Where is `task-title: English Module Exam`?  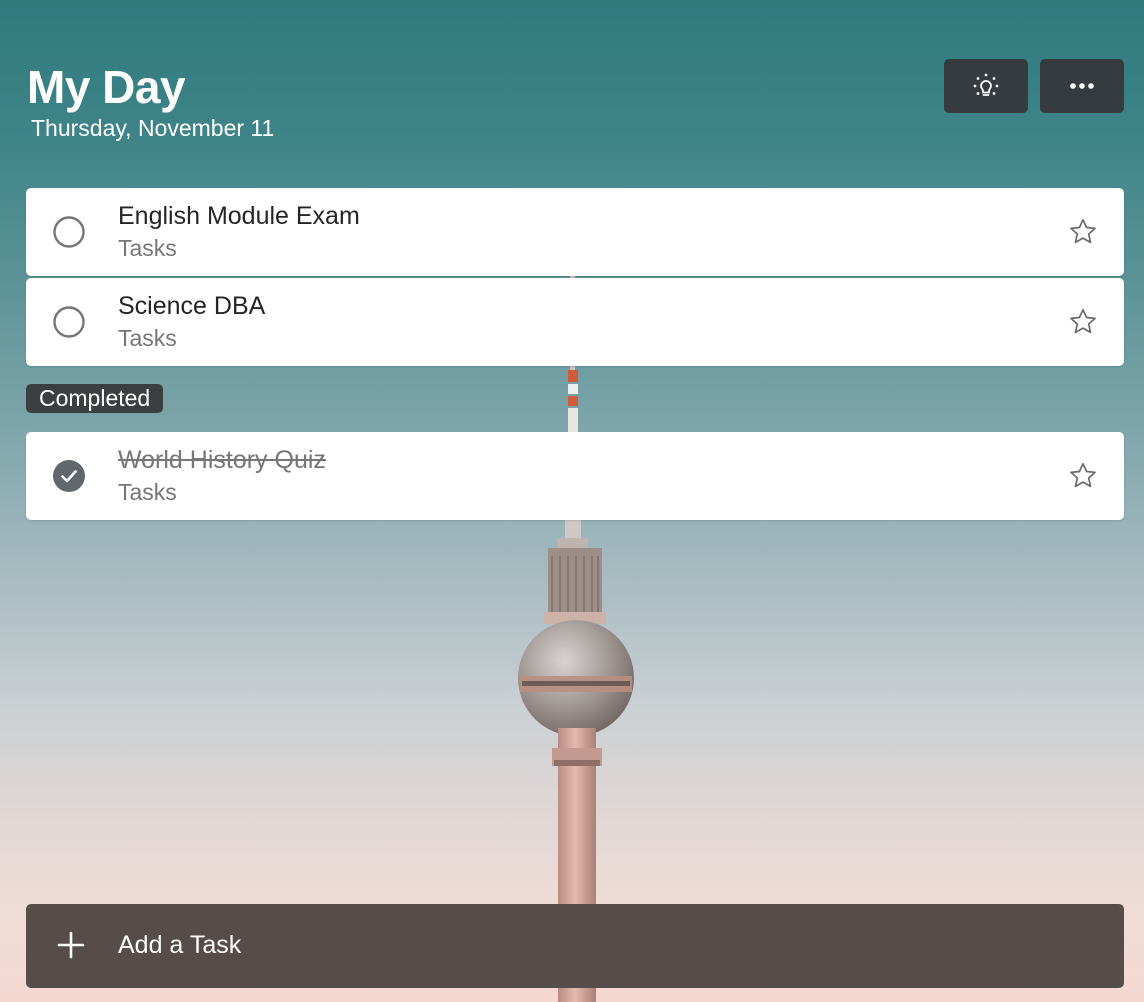
task-title: English Module Exam is located at coordinates (239, 216).